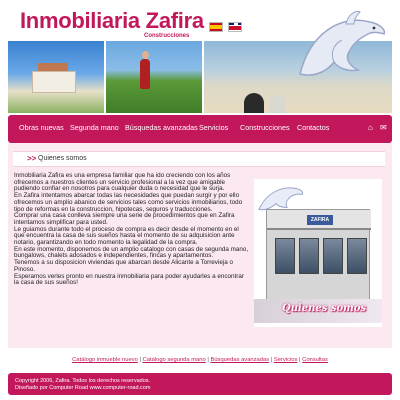  What do you see at coordinates (167, 36) in the screenshot?
I see `site-logo-subtitle: Construcciones` at bounding box center [167, 36].